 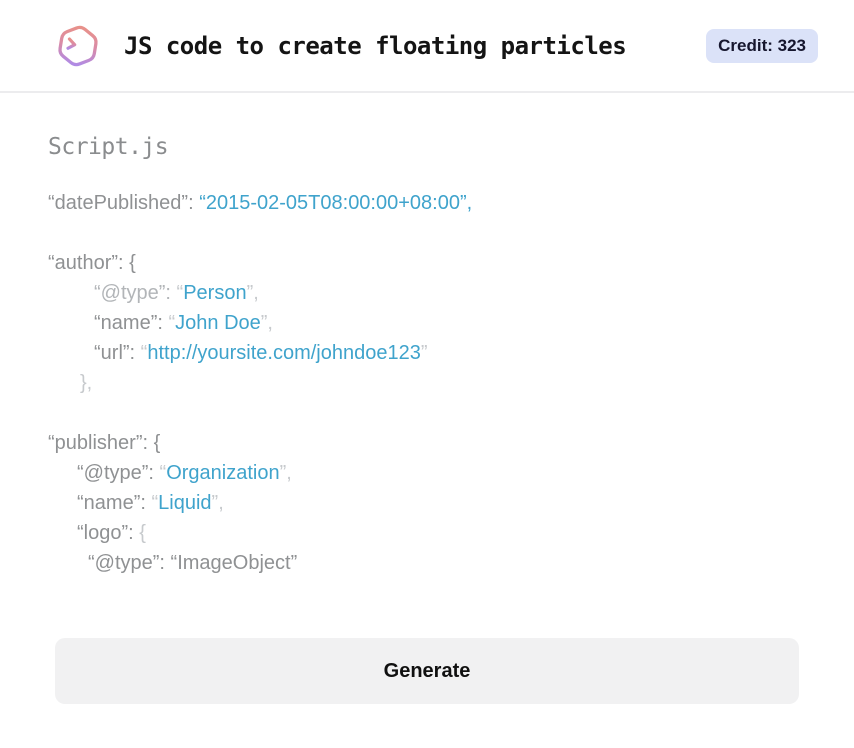 I want to click on code-line: “@type”: “Organization”,, so click(x=427, y=473).